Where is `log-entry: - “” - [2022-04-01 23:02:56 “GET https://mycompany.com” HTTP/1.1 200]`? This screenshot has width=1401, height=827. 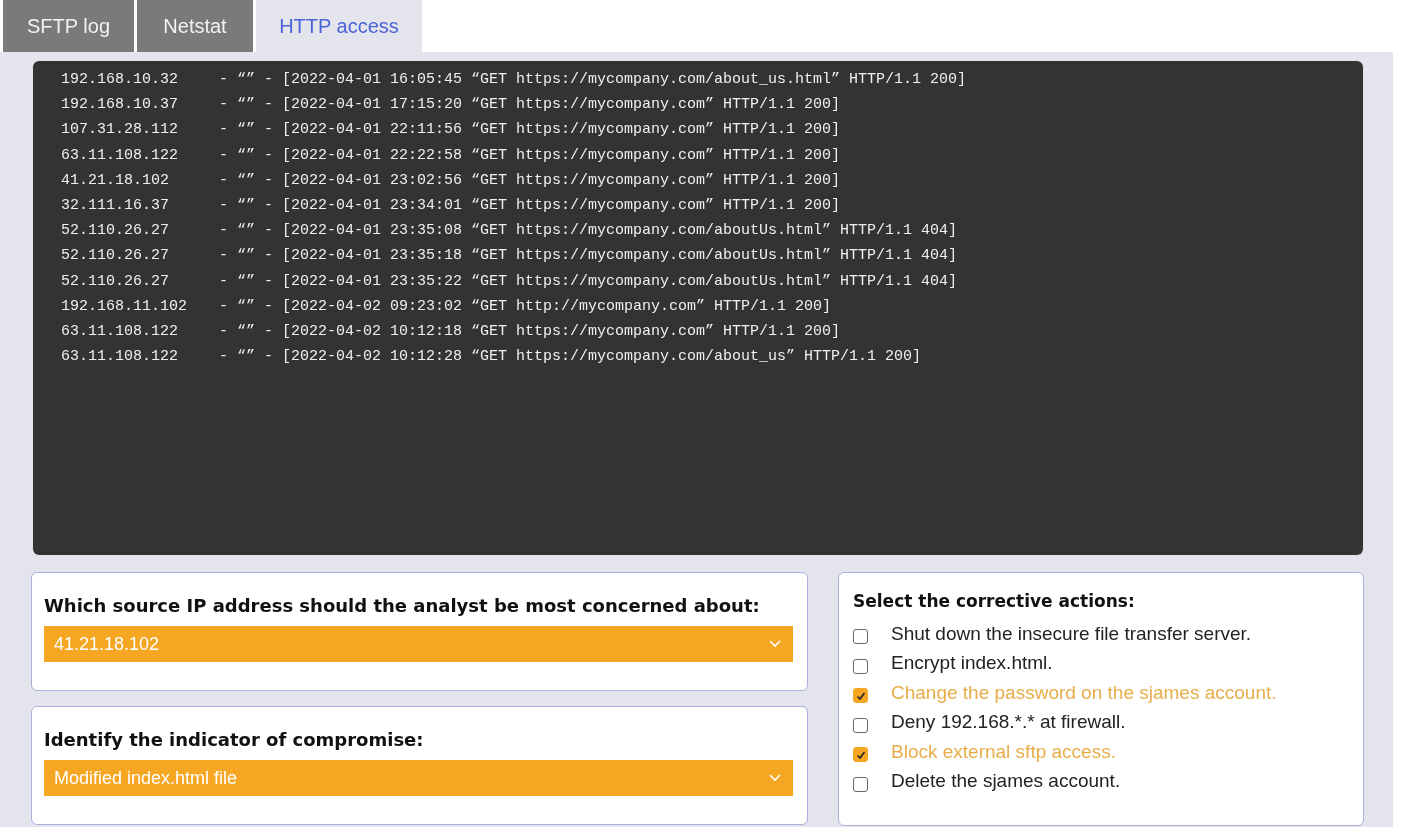 log-entry: - “” - [2022-04-01 23:02:56 “GET https://mycompany.com” HTTP/1.1 200] is located at coordinates (530, 180).